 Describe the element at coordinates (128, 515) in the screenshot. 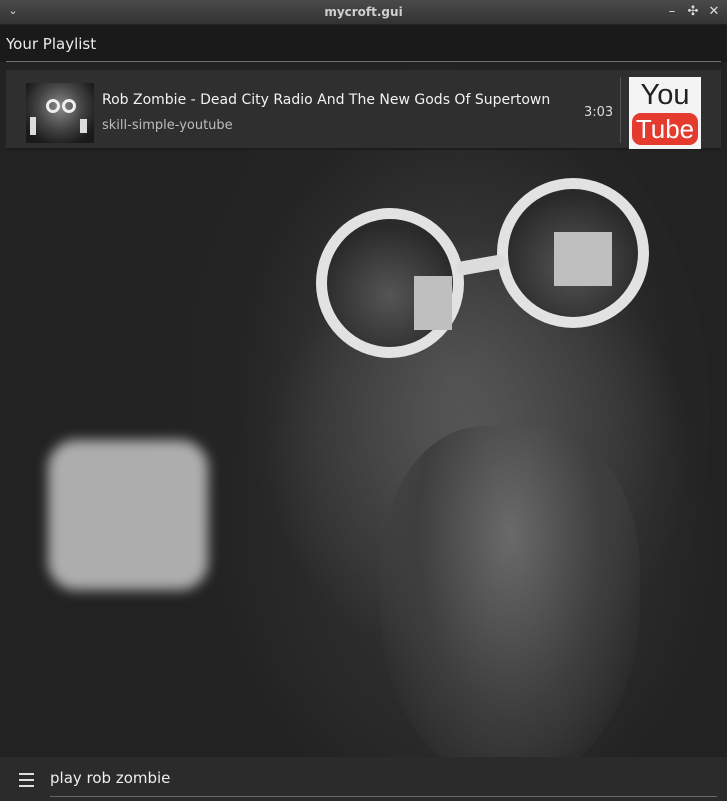

I see `light-glow` at that location.